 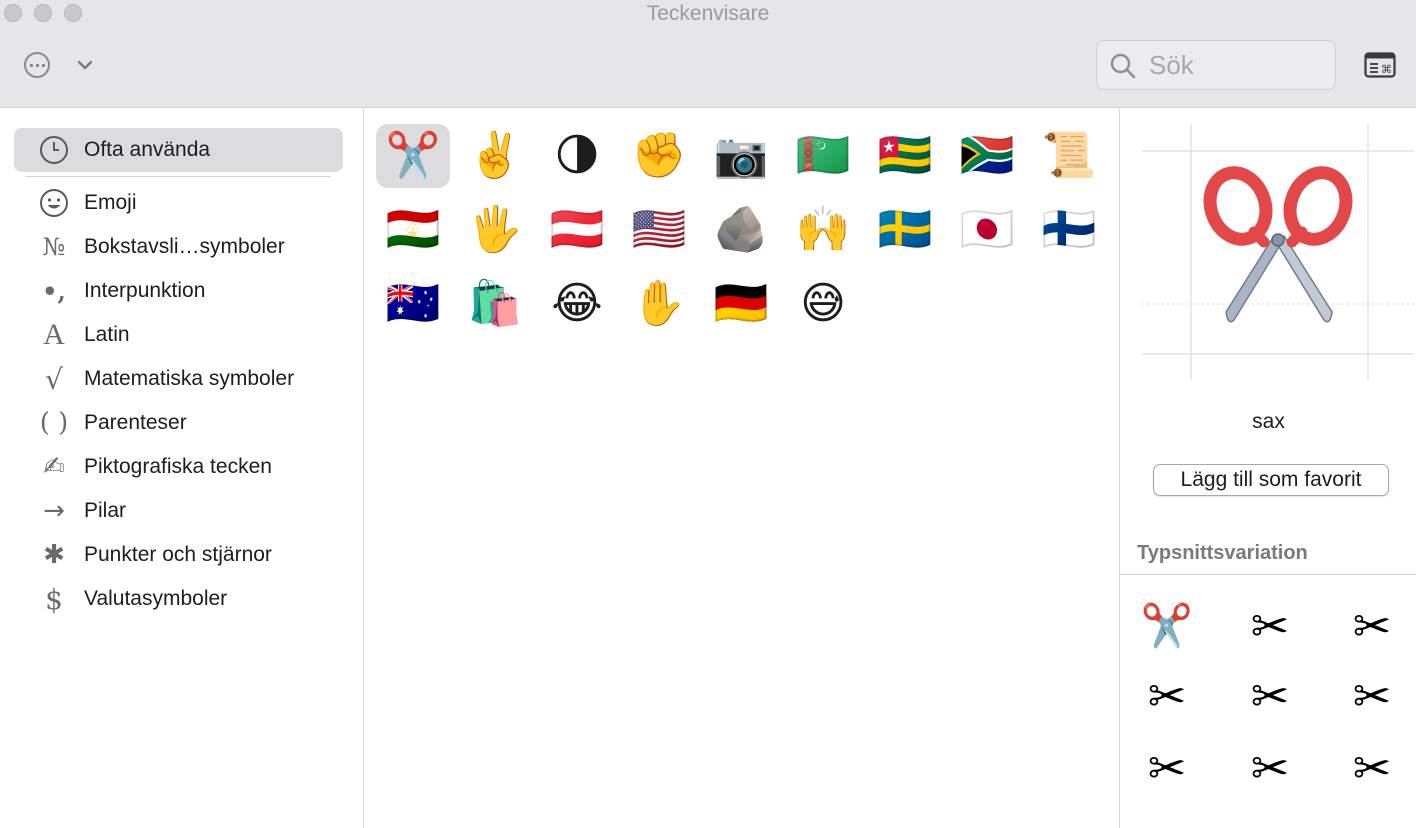 I want to click on grid-cell-shopping-bags: 🛍️, so click(x=495, y=304).